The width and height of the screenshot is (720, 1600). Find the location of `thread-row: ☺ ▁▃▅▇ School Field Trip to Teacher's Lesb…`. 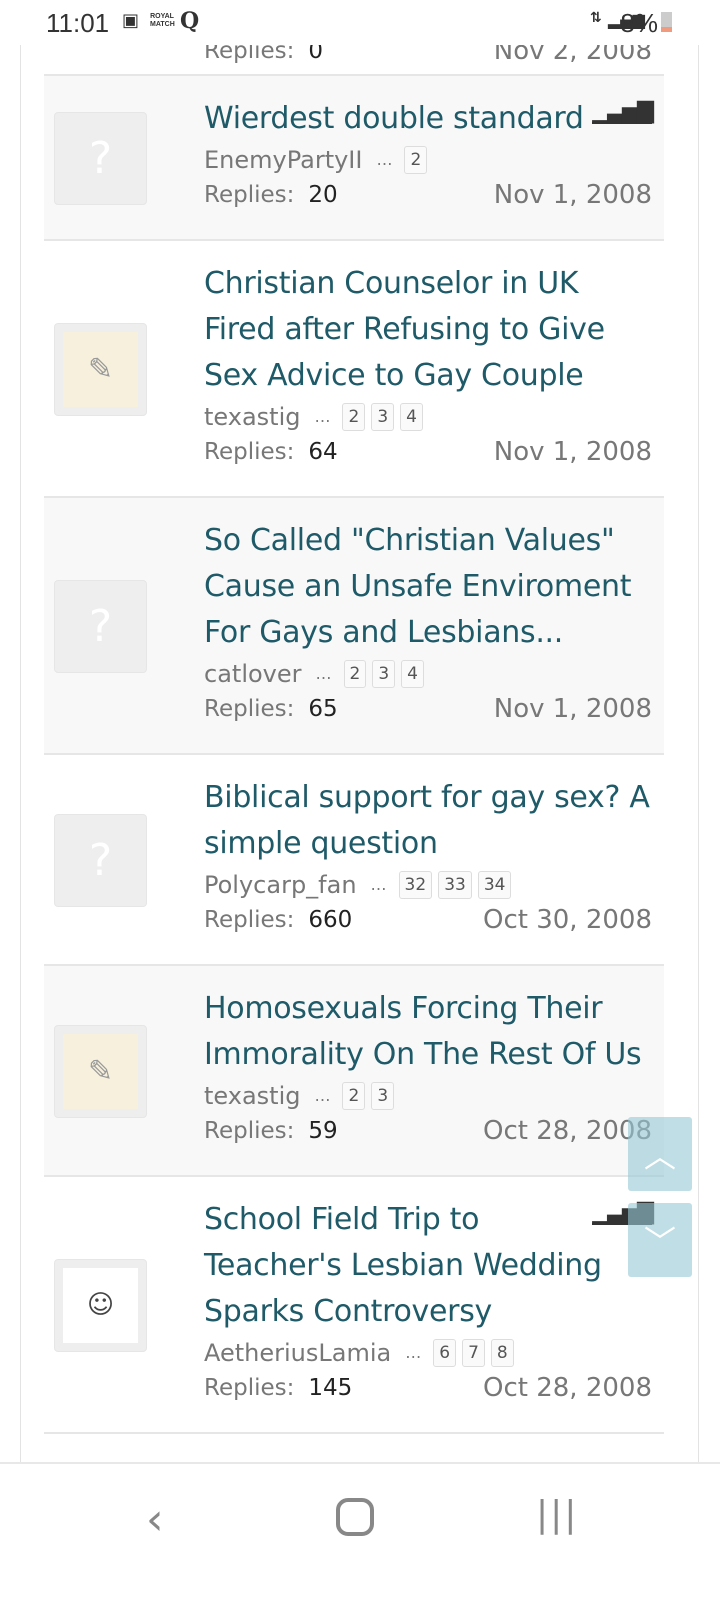

thread-row: ☺ ▁▃▅▇ School Field Trip to Teacher's Lesb… is located at coordinates (354, 1305).